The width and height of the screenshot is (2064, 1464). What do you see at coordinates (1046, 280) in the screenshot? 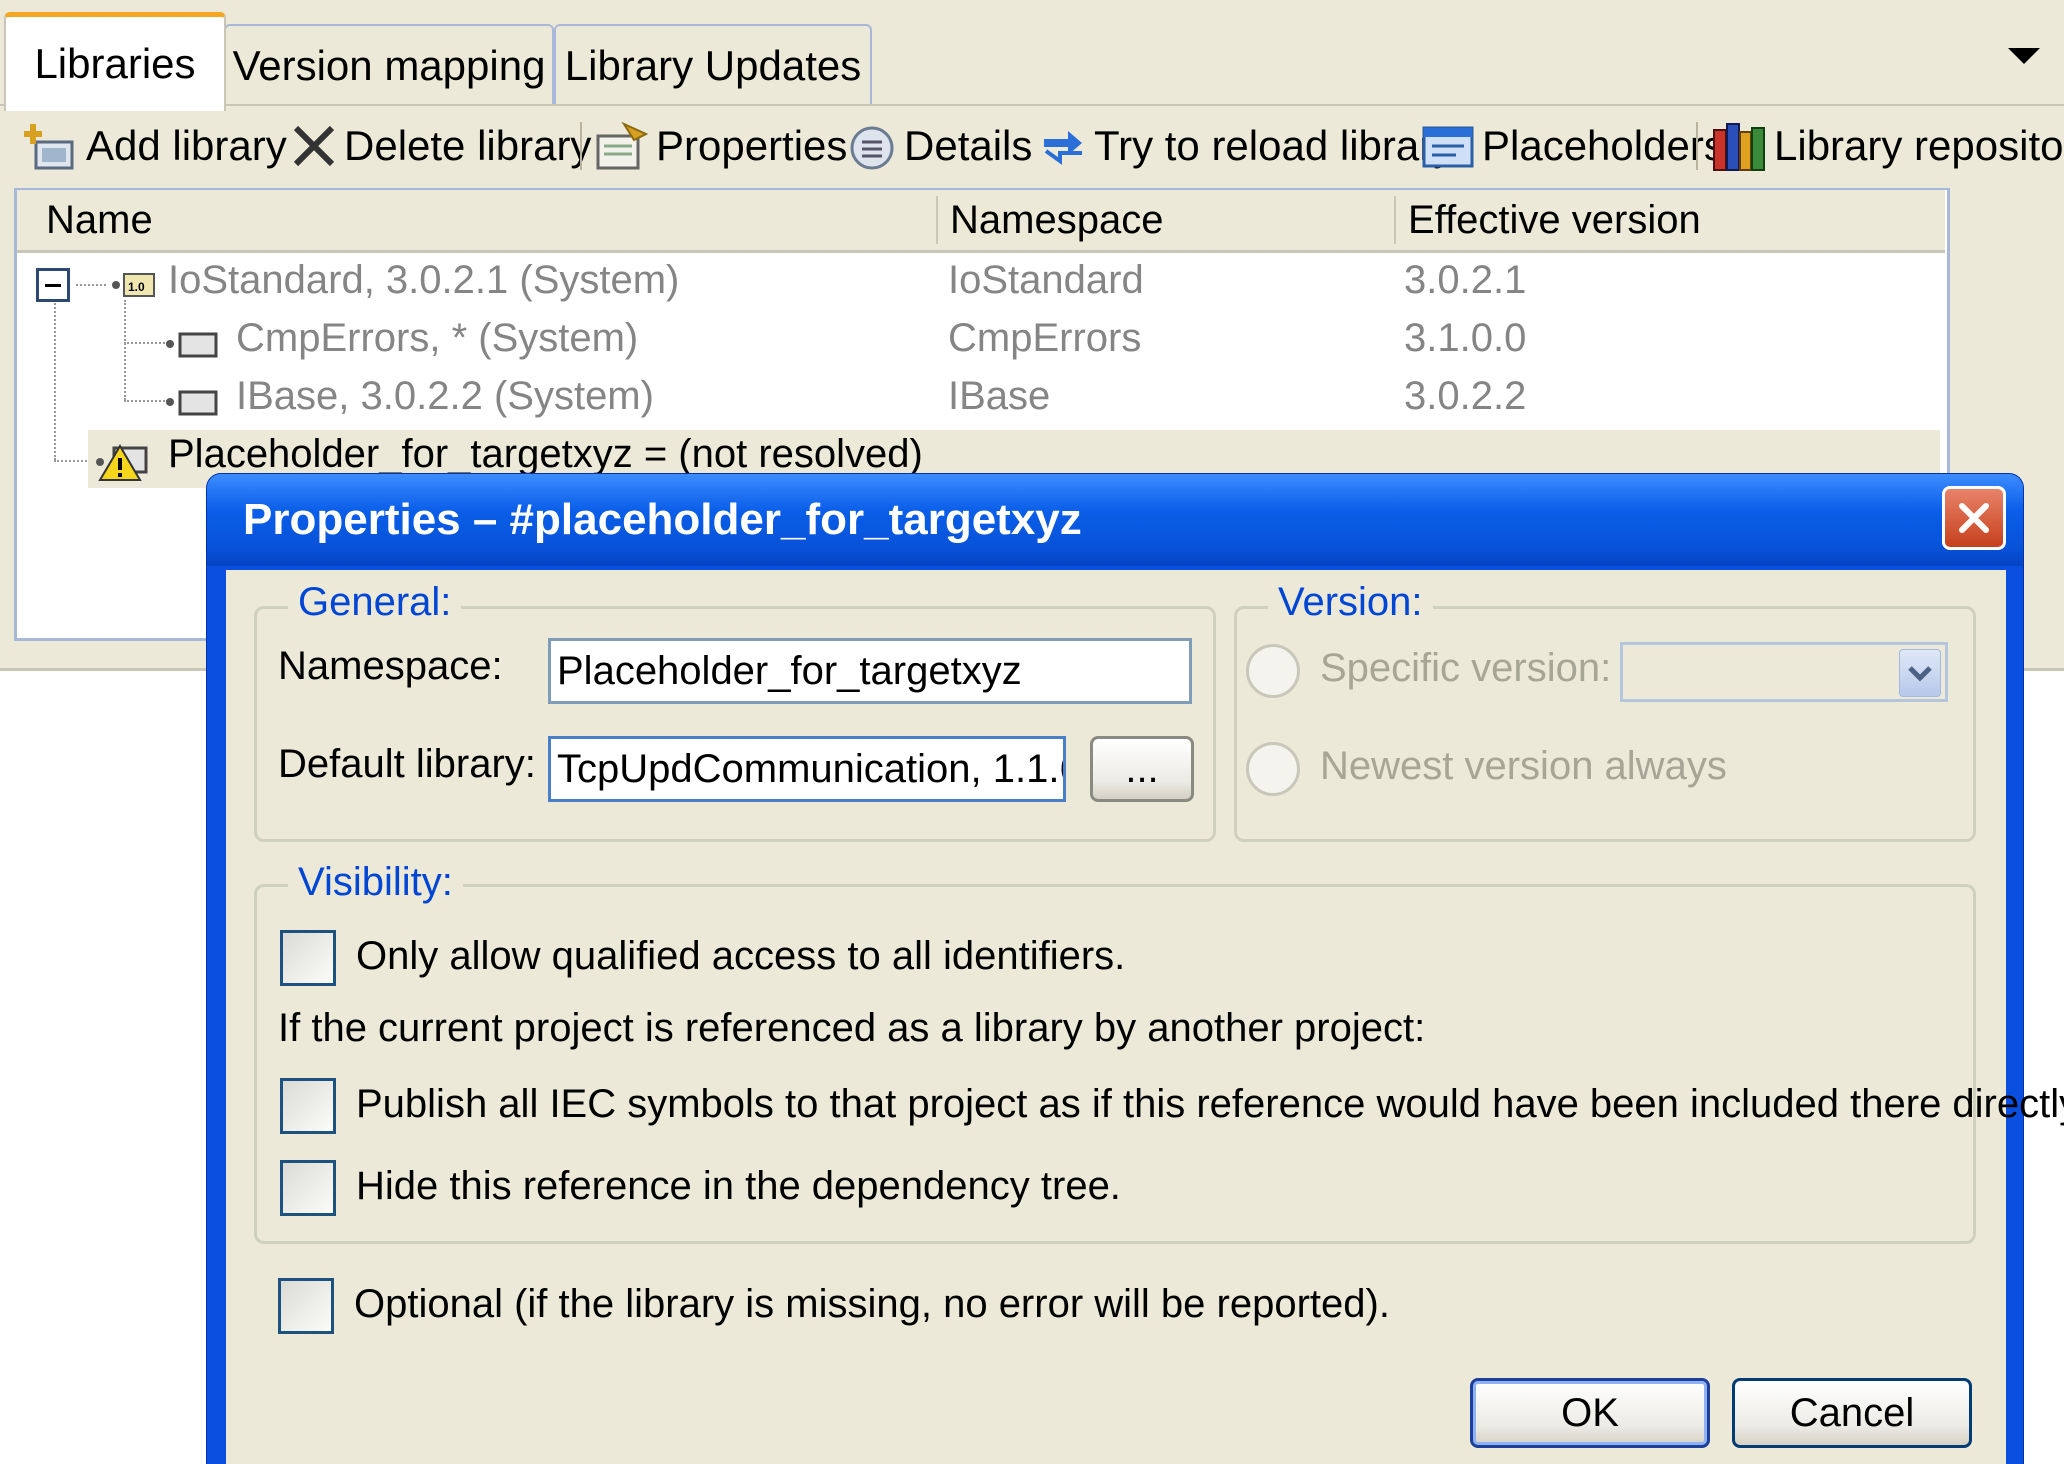
I see `row-namespace: IoStandard` at bounding box center [1046, 280].